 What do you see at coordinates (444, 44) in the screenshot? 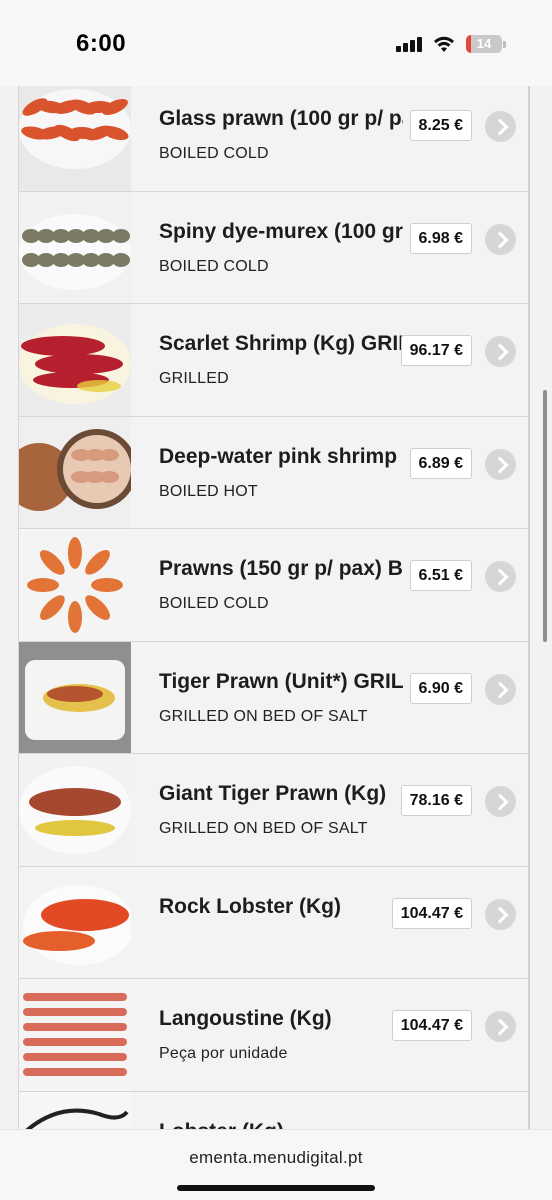
I see `wifi-icon` at bounding box center [444, 44].